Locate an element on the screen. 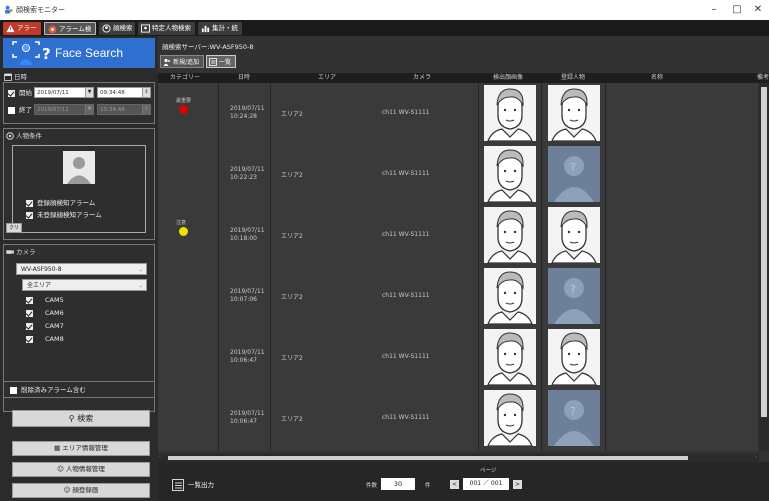  registered-alarm-checkbox-box is located at coordinates (29, 203).